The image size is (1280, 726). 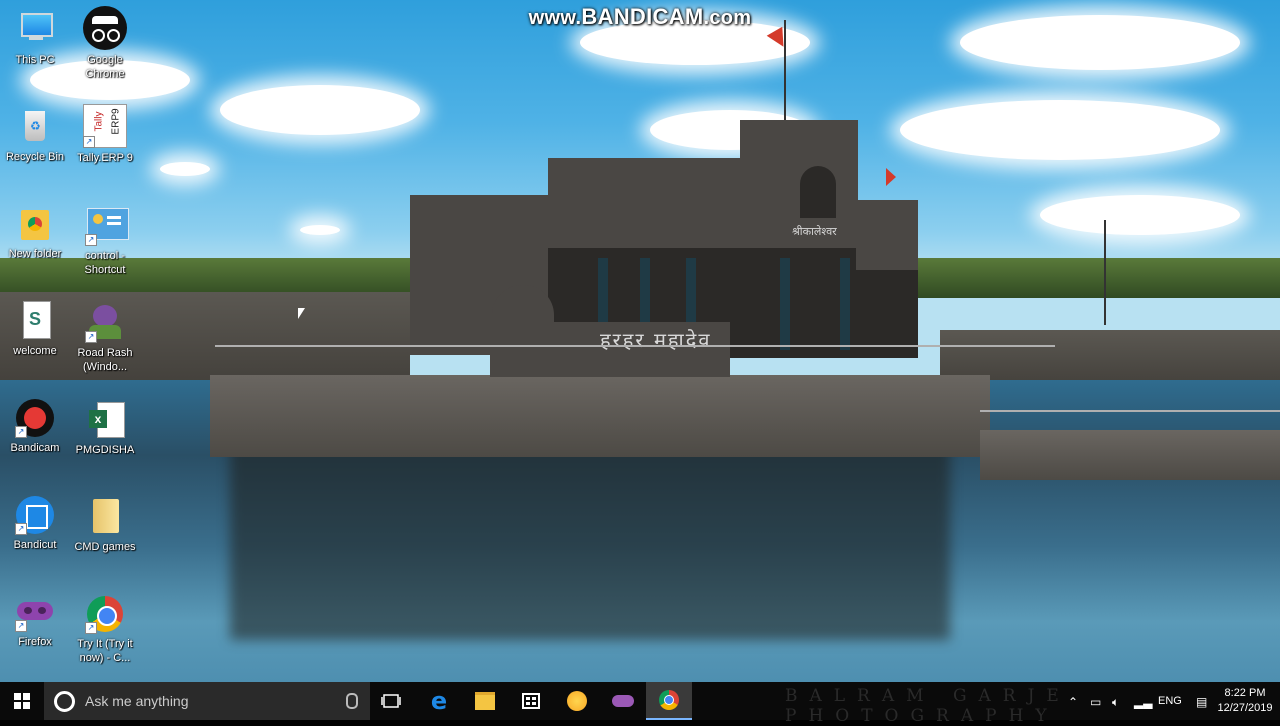 What do you see at coordinates (105, 547) in the screenshot?
I see `desktop-icon-label: CMD games` at bounding box center [105, 547].